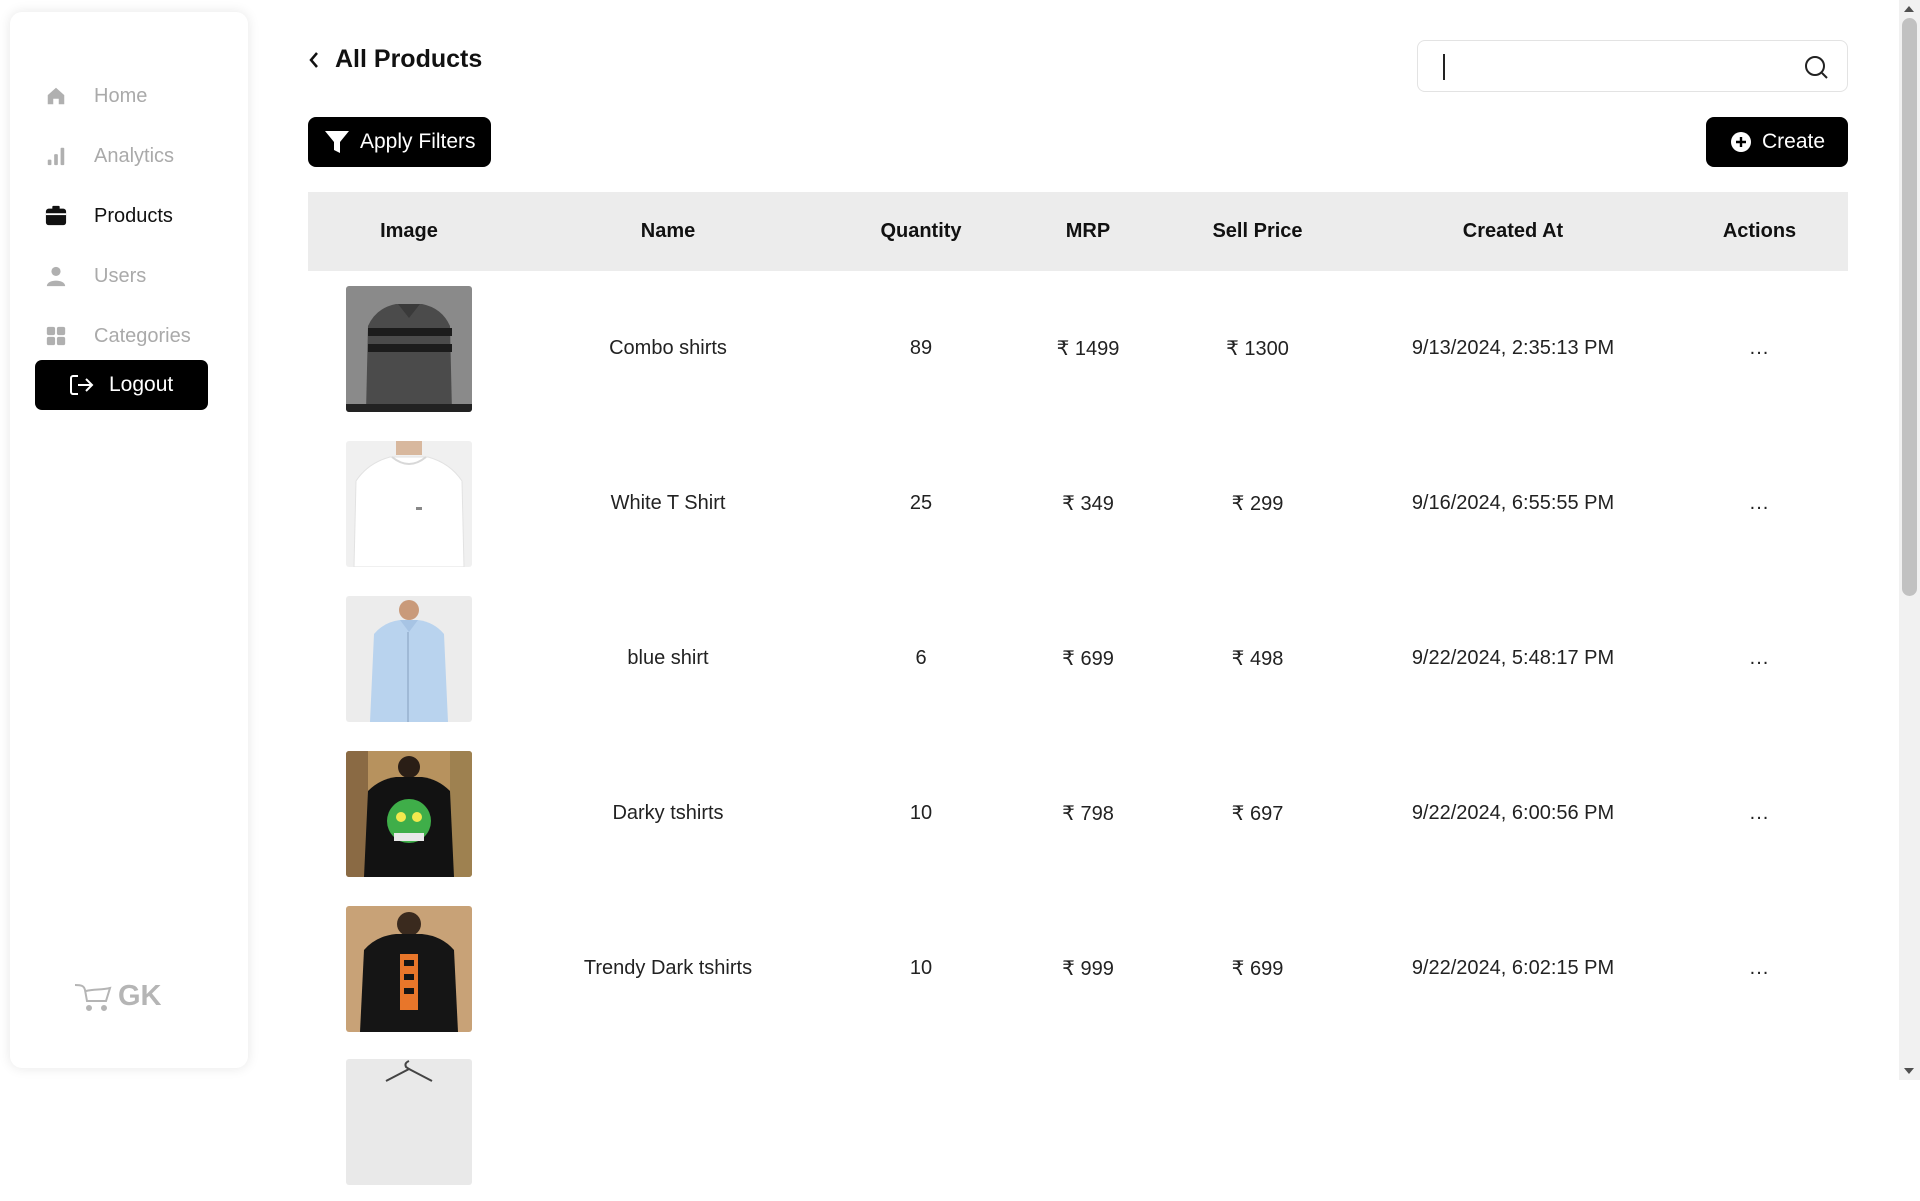  I want to click on search-box, so click(1632, 66).